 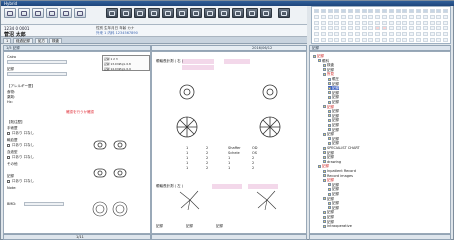 What do you see at coordinates (126, 13) in the screenshot?
I see `order-button` at bounding box center [126, 13].